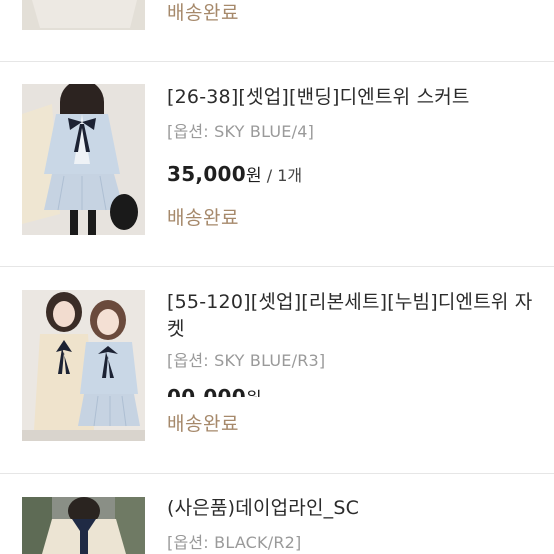 The width and height of the screenshot is (554, 554). I want to click on product-title: (사은품)데이업라인_SC, so click(352, 508).